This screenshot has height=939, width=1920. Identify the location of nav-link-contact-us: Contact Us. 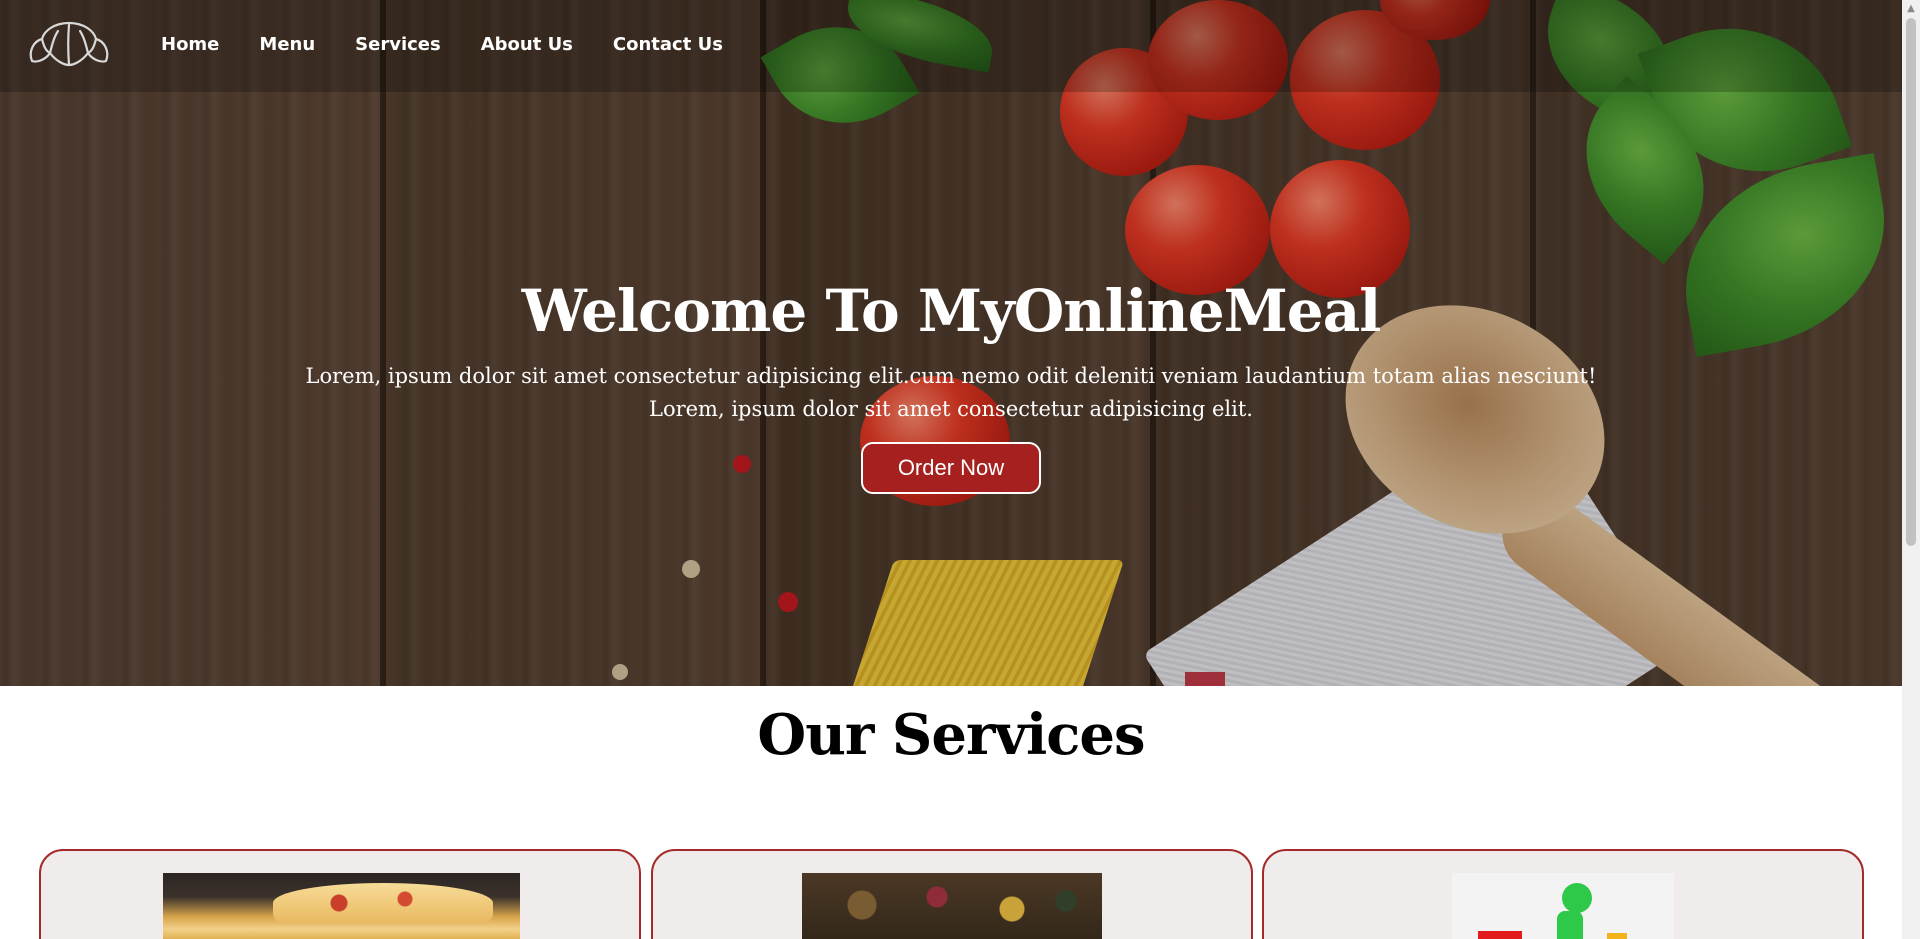
(668, 44).